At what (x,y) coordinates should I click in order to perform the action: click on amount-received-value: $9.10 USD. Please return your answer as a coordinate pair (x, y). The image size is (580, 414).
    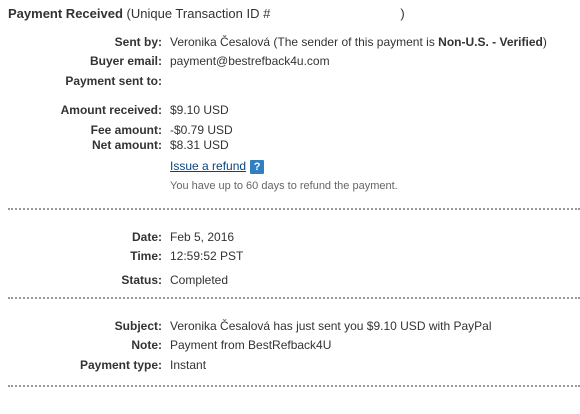
    Looking at the image, I should click on (199, 110).